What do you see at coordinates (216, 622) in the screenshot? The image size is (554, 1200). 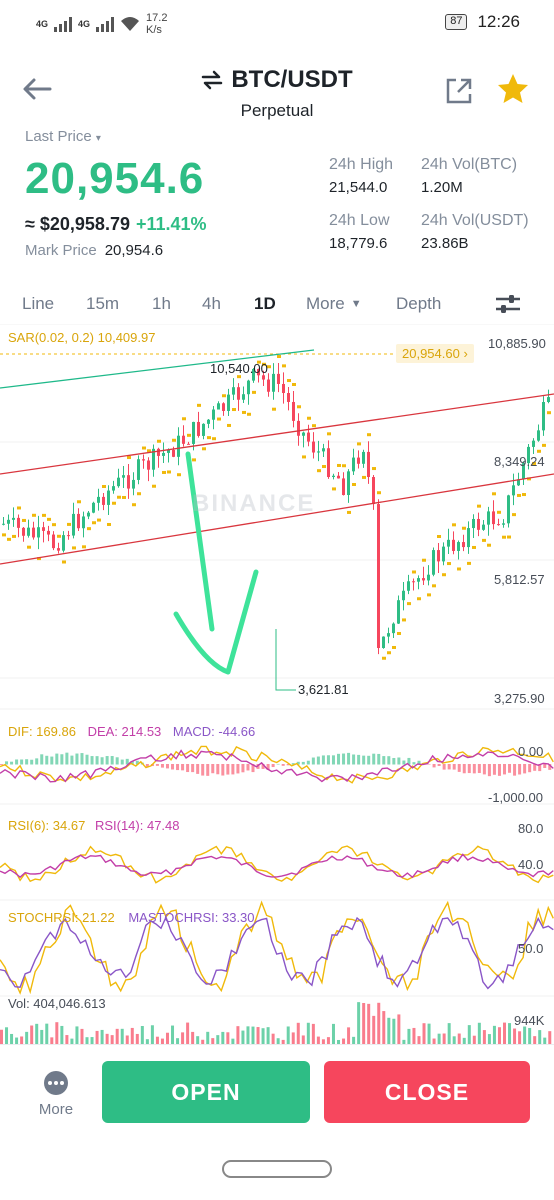 I see `annotation-arrow-head` at bounding box center [216, 622].